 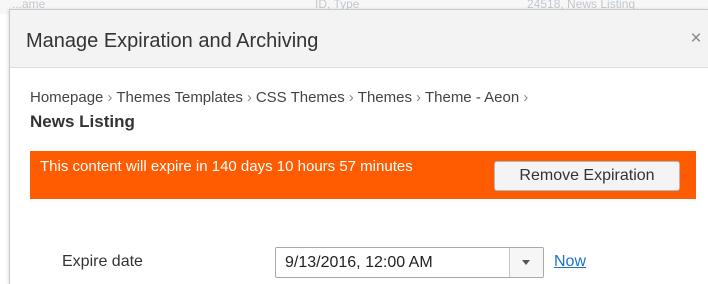 I want to click on breadcrumb-item-homepage: Homepage, so click(x=66, y=97).